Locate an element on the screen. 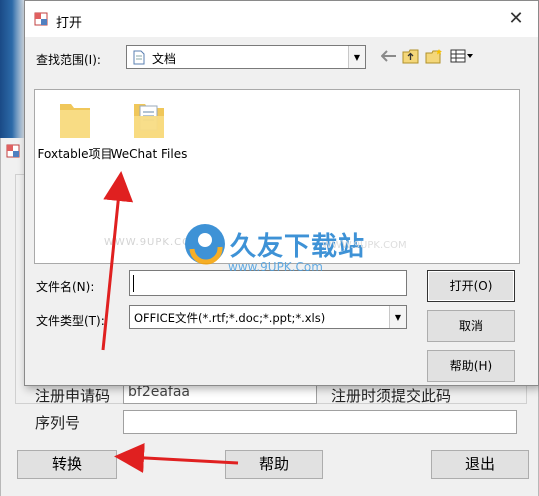 The image size is (539, 496). annotation-arrow-left is located at coordinates (176, 457).